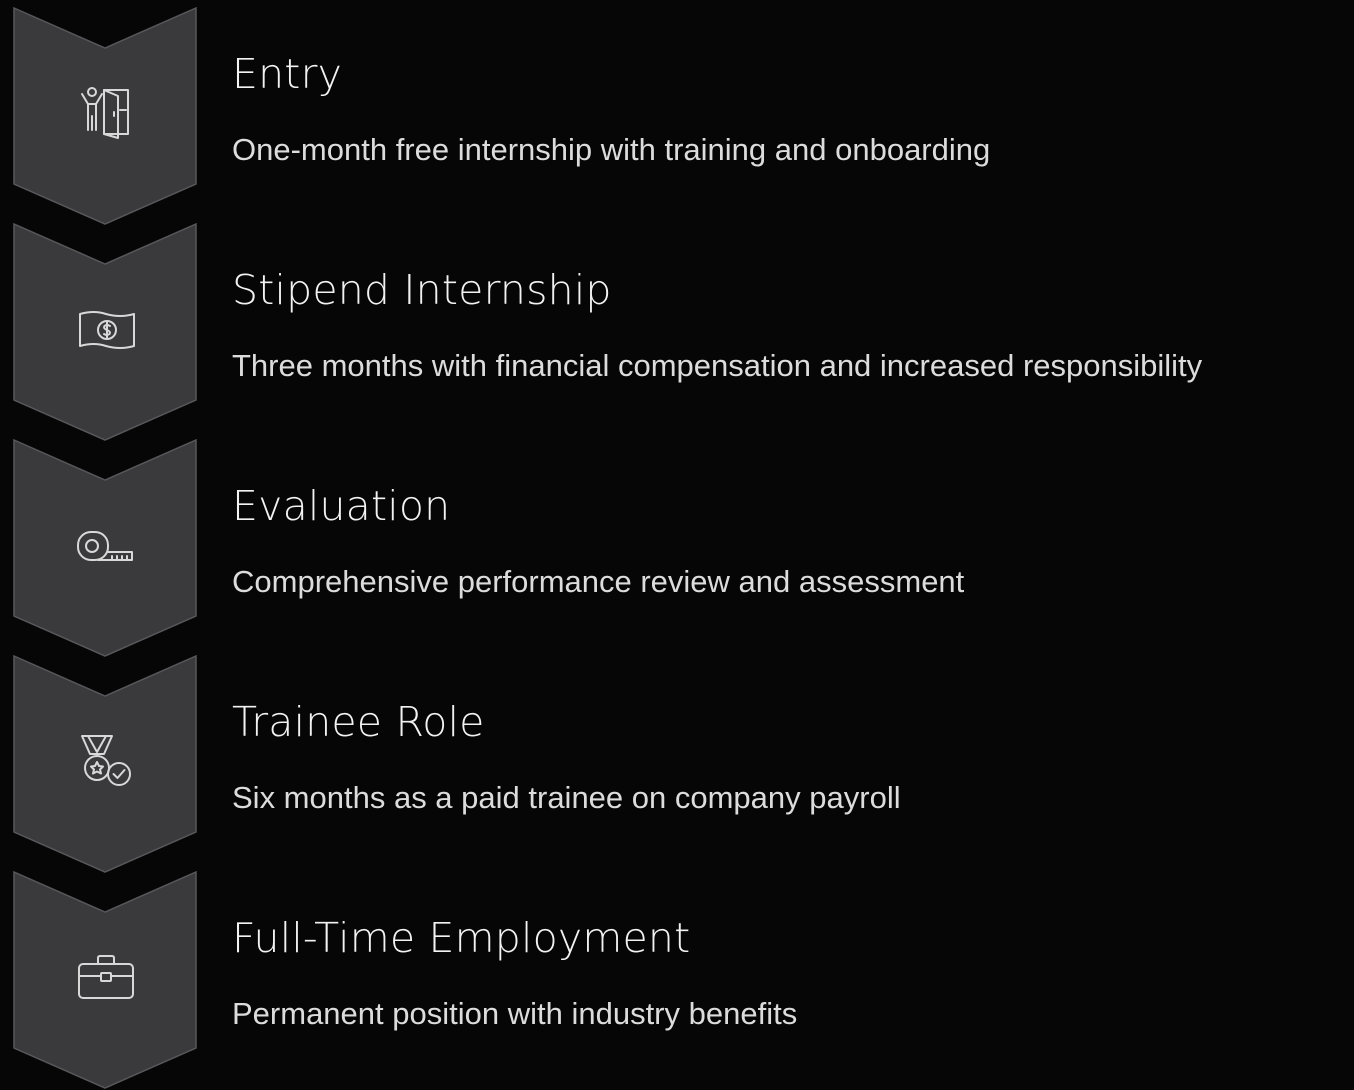 This screenshot has width=1354, height=1090. What do you see at coordinates (287, 74) in the screenshot?
I see `step-title: Entry` at bounding box center [287, 74].